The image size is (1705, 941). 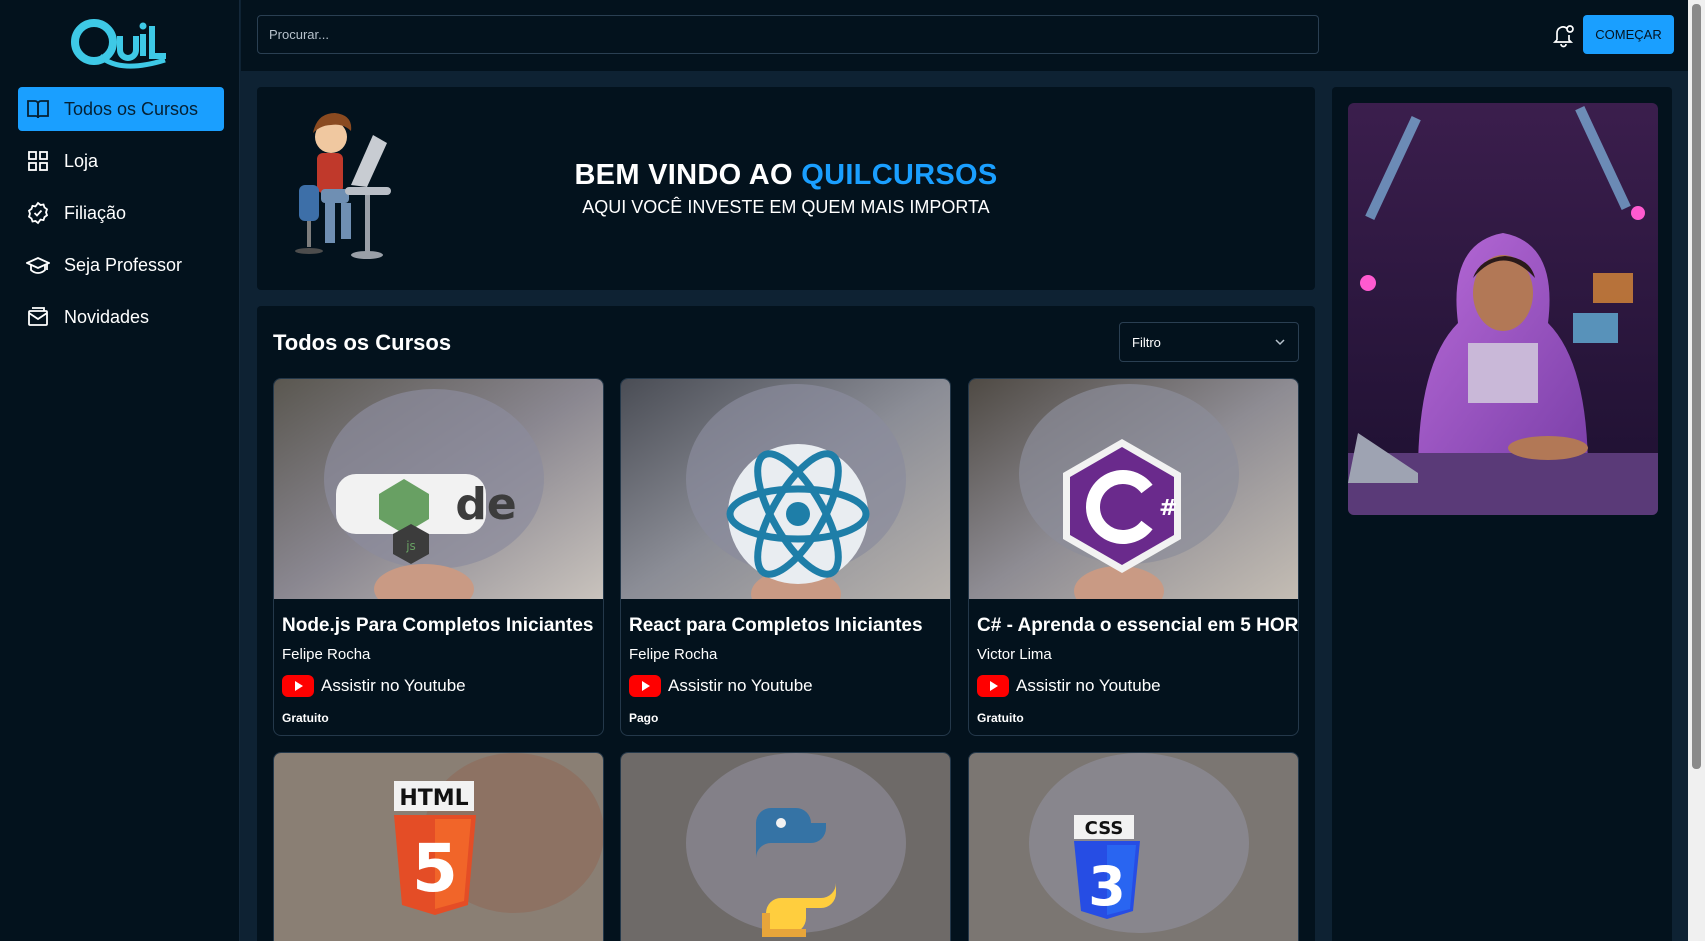 I want to click on welcome-title: BEM VINDO AO QUILCURSOS, so click(x=786, y=175).